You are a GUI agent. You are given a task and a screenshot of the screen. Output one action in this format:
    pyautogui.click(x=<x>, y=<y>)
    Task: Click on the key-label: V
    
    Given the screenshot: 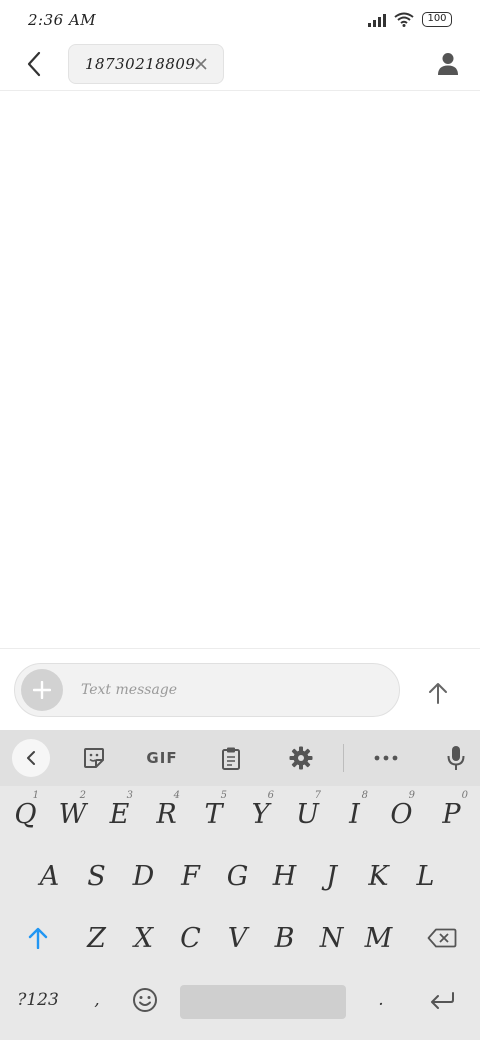 What is the action you would take?
    pyautogui.click(x=237, y=938)
    